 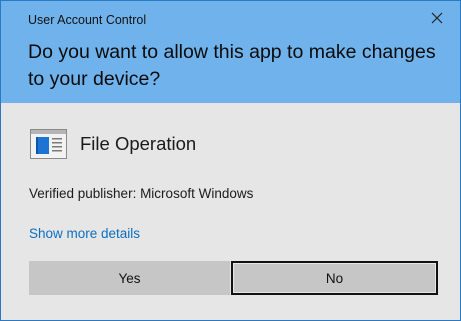 I want to click on close-button, so click(x=437, y=18).